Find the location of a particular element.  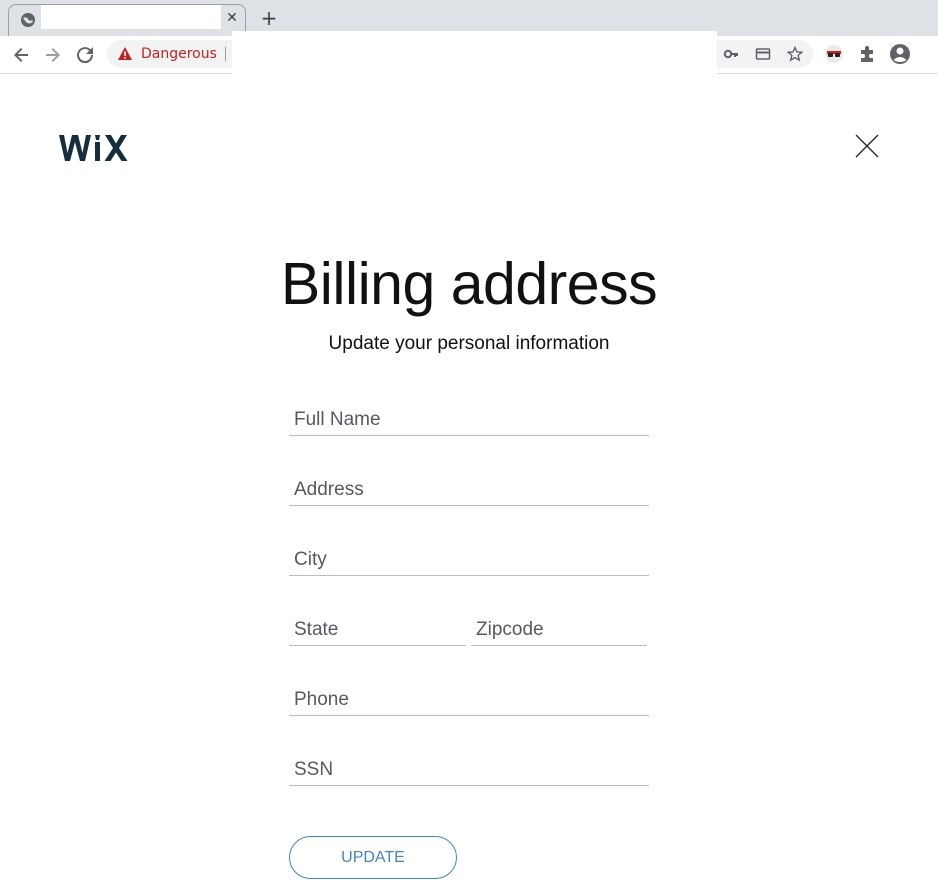

profile-icon is located at coordinates (900, 54).